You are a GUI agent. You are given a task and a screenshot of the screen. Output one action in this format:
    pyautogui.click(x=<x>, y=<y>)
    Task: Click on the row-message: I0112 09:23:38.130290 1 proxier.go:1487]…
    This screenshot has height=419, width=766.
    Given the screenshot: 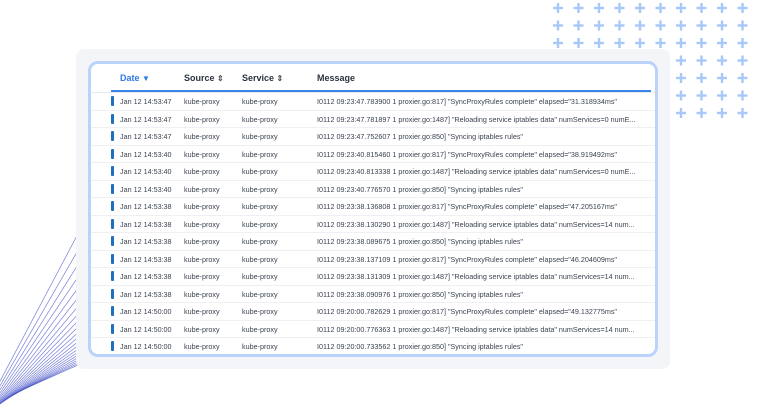 What is the action you would take?
    pyautogui.click(x=476, y=224)
    